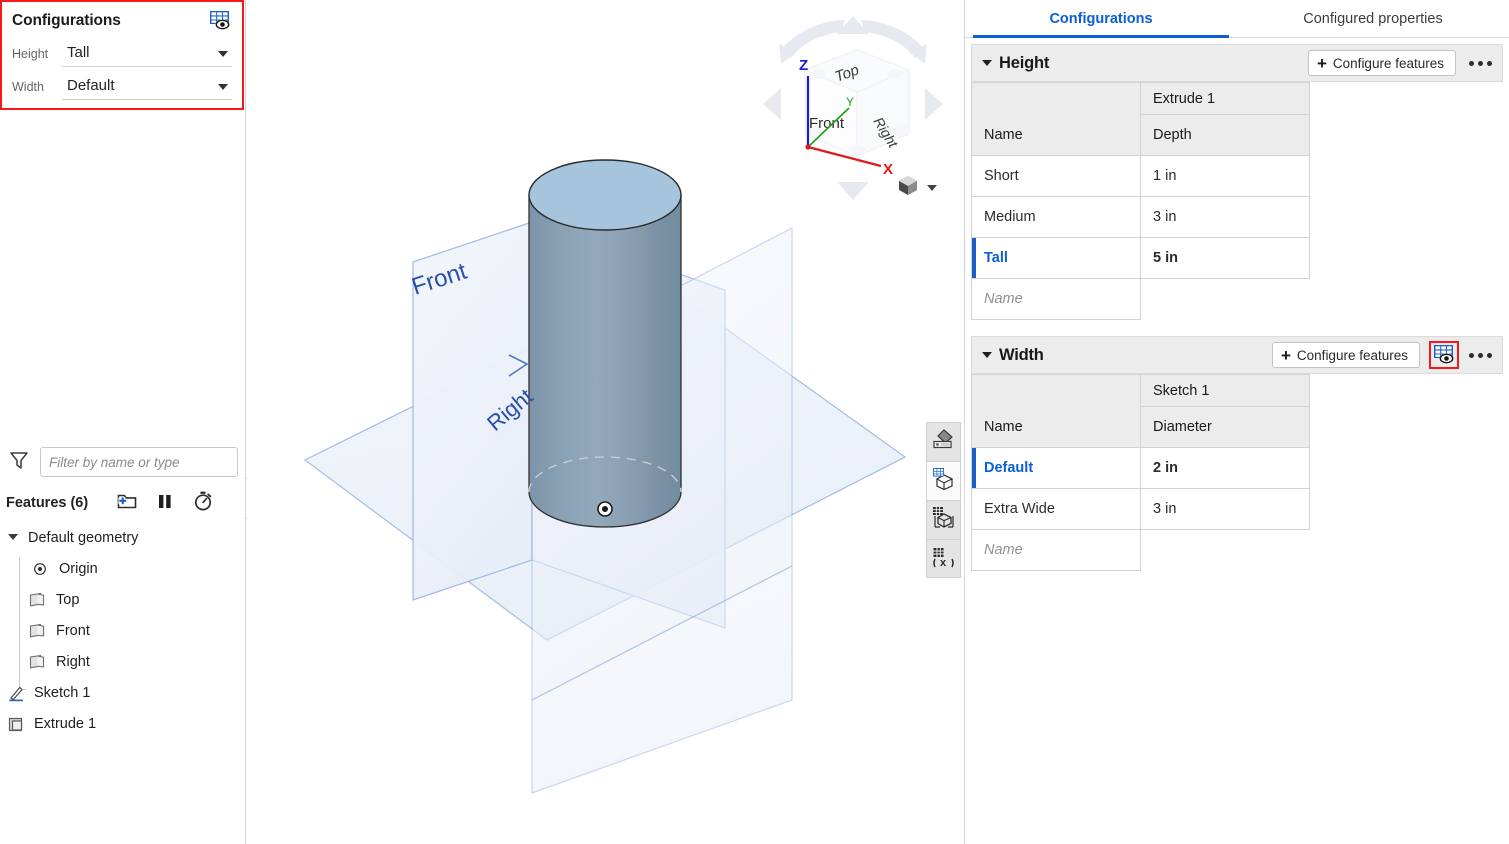 The image size is (1509, 844). I want to click on config-name-cell: Short, so click(1056, 176).